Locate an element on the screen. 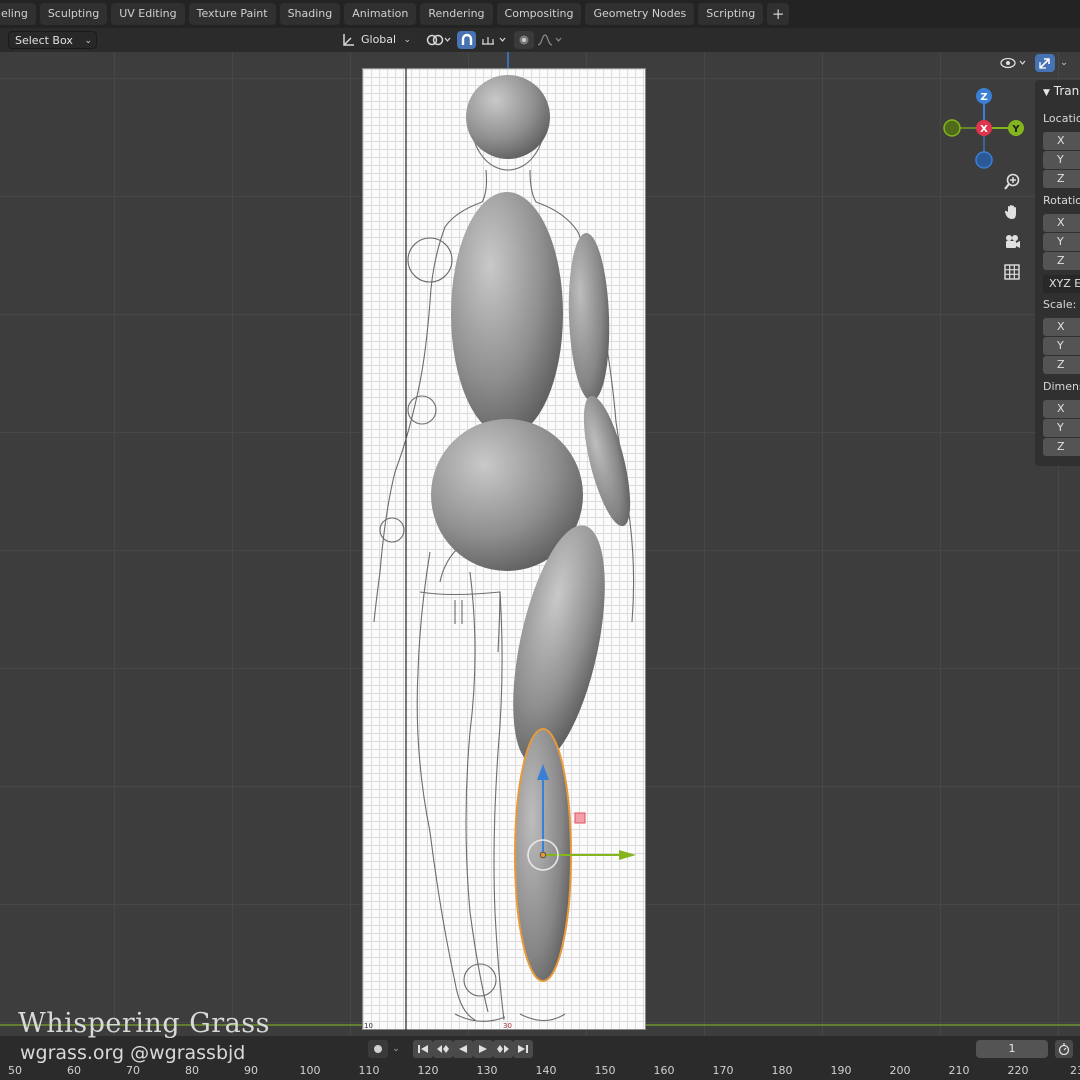 This screenshot has height=1080, width=1080. camera-view-button is located at coordinates (1012, 242).